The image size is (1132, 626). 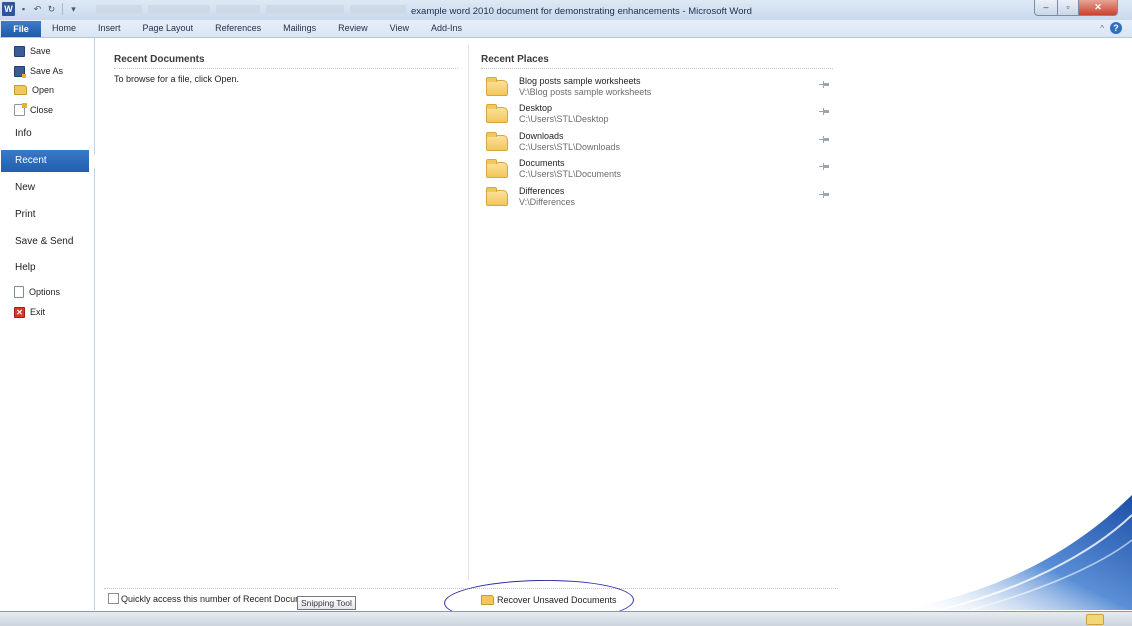 What do you see at coordinates (19, 51) in the screenshot?
I see `save-icon` at bounding box center [19, 51].